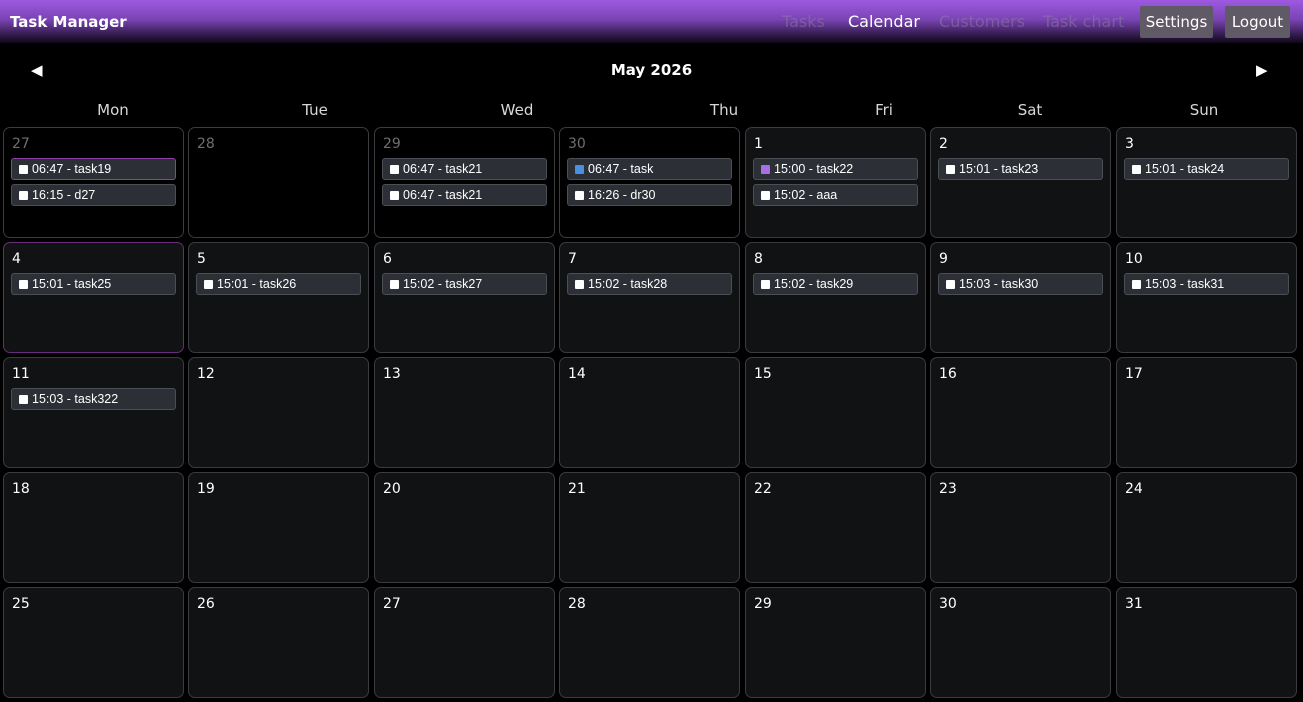 This screenshot has width=1303, height=702. Describe the element at coordinates (1185, 284) in the screenshot. I see `event-label: 15:03 - task31` at that location.